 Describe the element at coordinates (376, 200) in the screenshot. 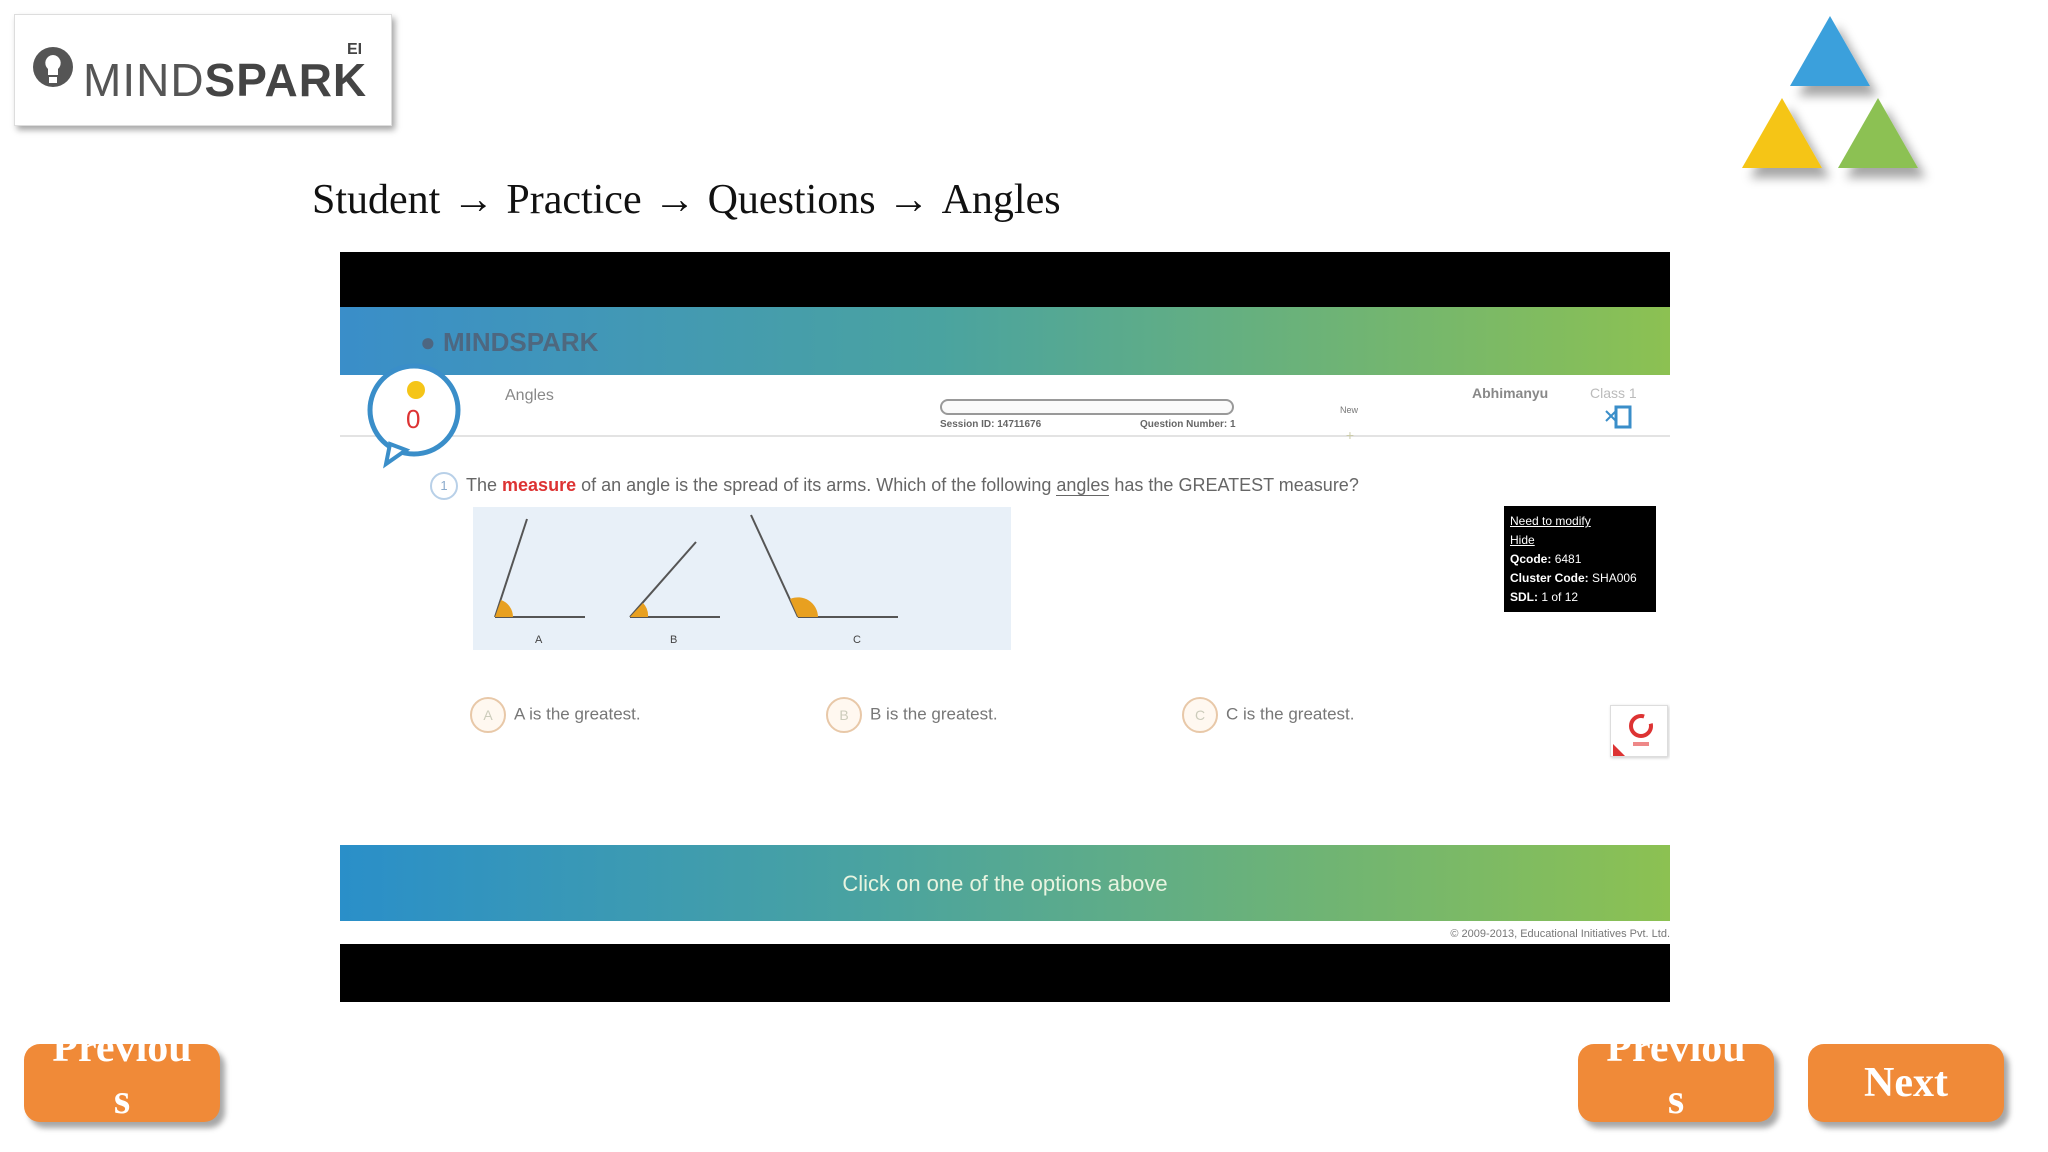

I see `breadcrumb-item: Student` at that location.